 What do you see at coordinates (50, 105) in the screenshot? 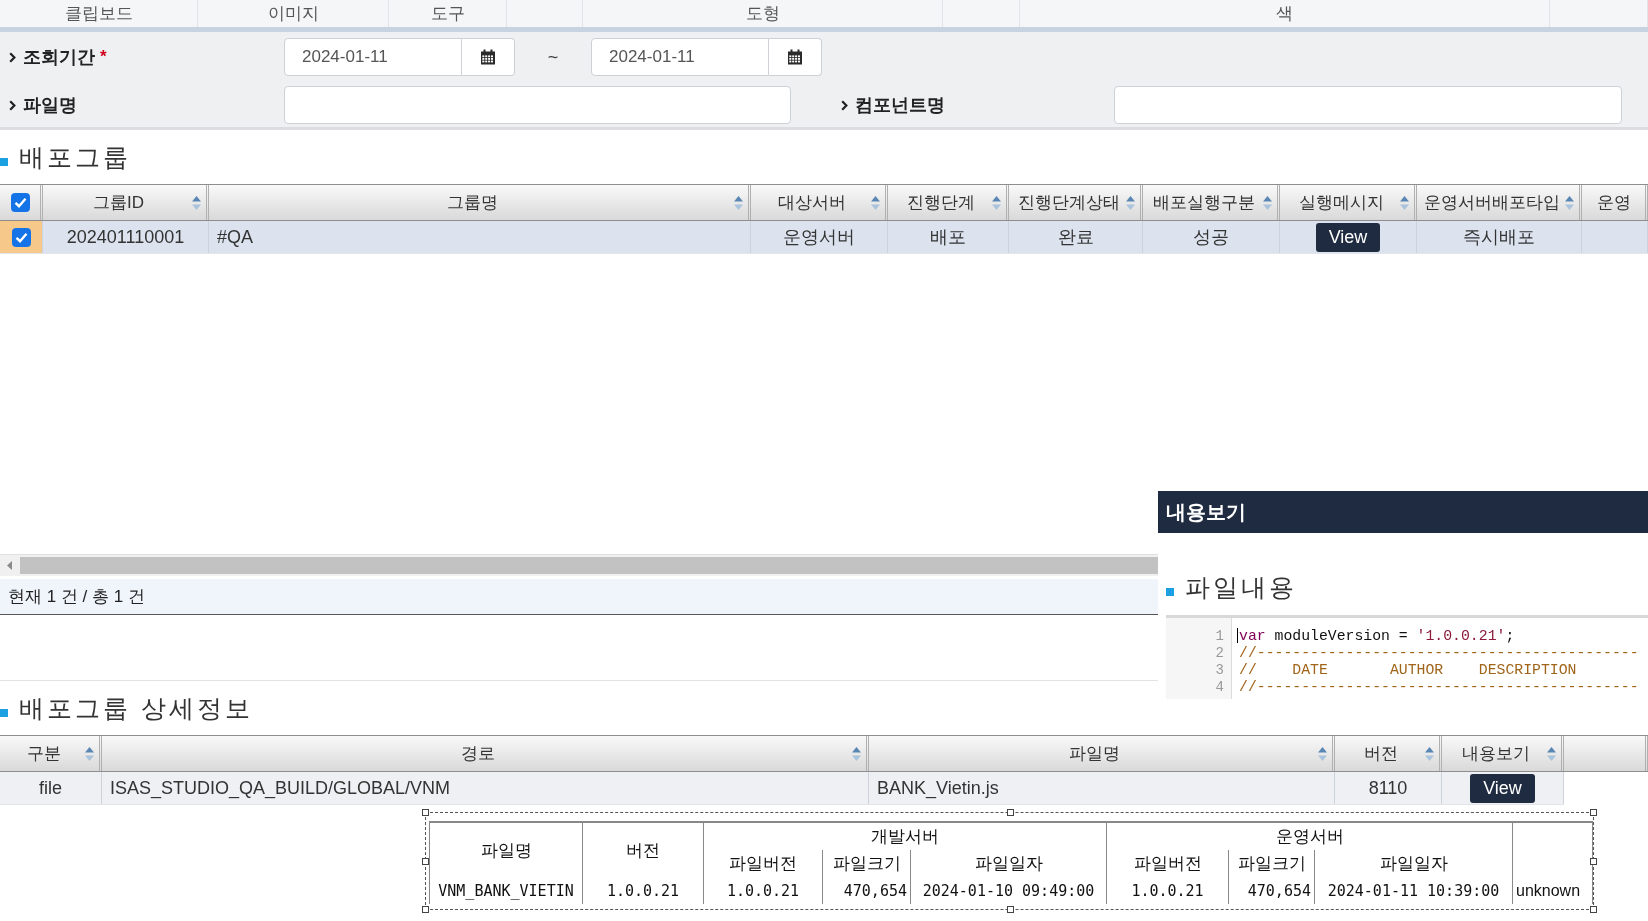
I see `field-label: 파일명` at bounding box center [50, 105].